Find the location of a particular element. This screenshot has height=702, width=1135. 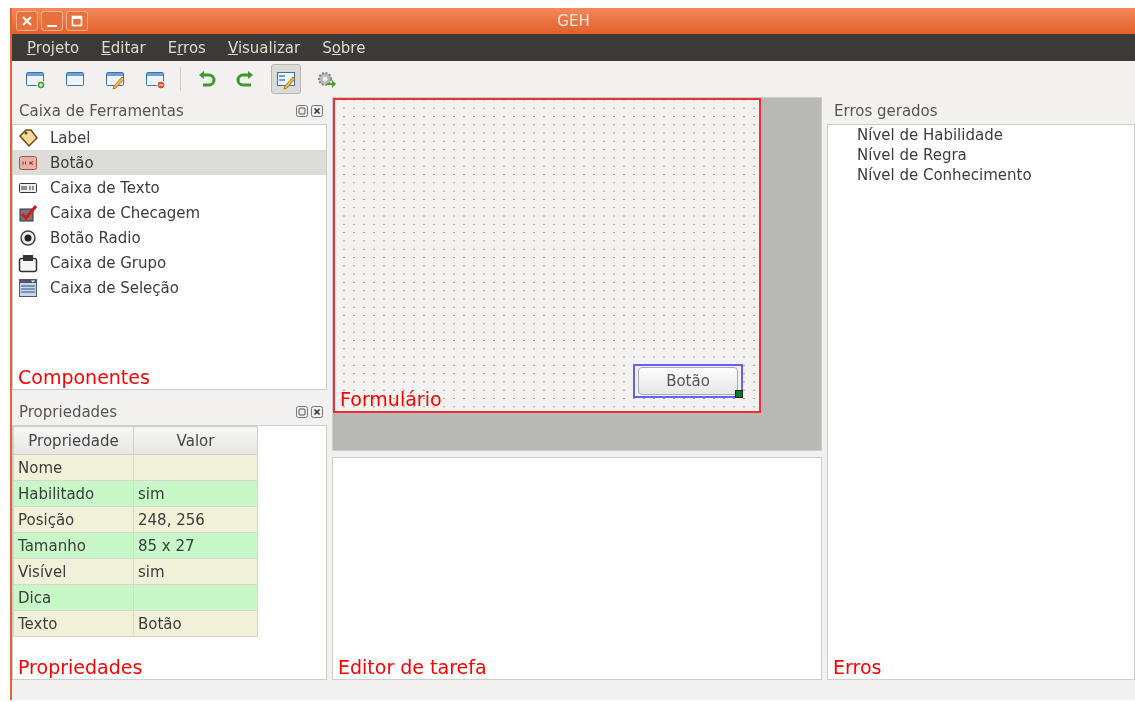

table-cell: Botão is located at coordinates (195, 623).